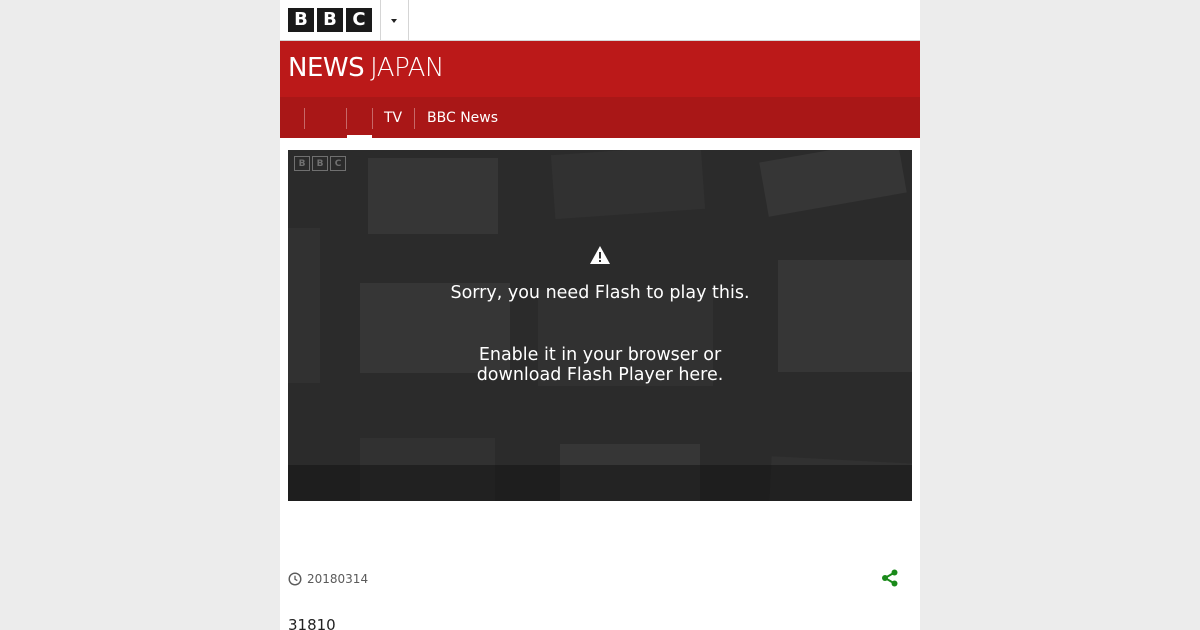  I want to click on clock-icon, so click(295, 579).